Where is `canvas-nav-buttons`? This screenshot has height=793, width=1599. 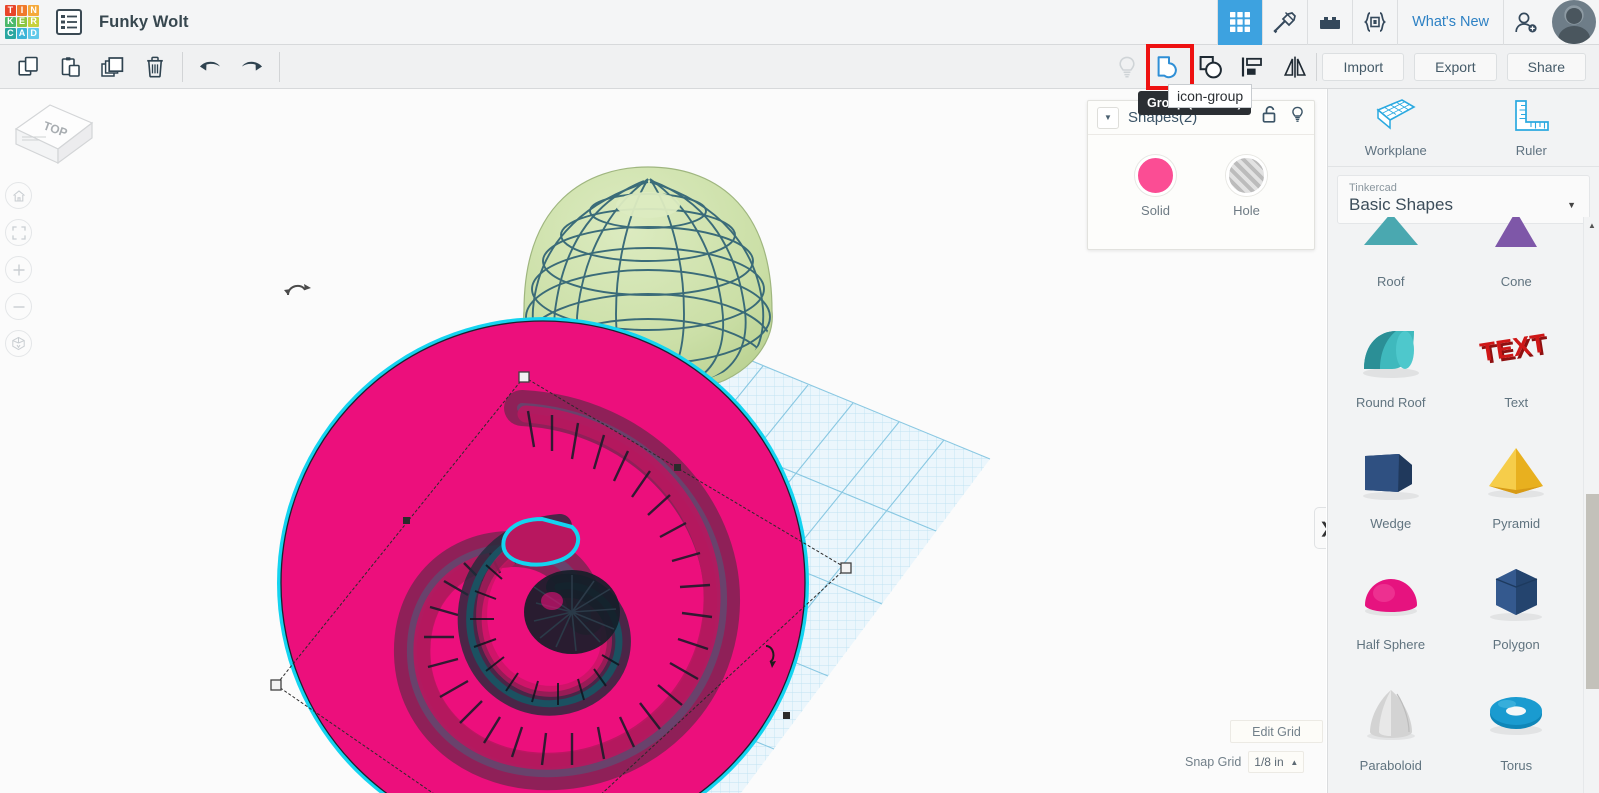
canvas-nav-buttons is located at coordinates (18, 274).